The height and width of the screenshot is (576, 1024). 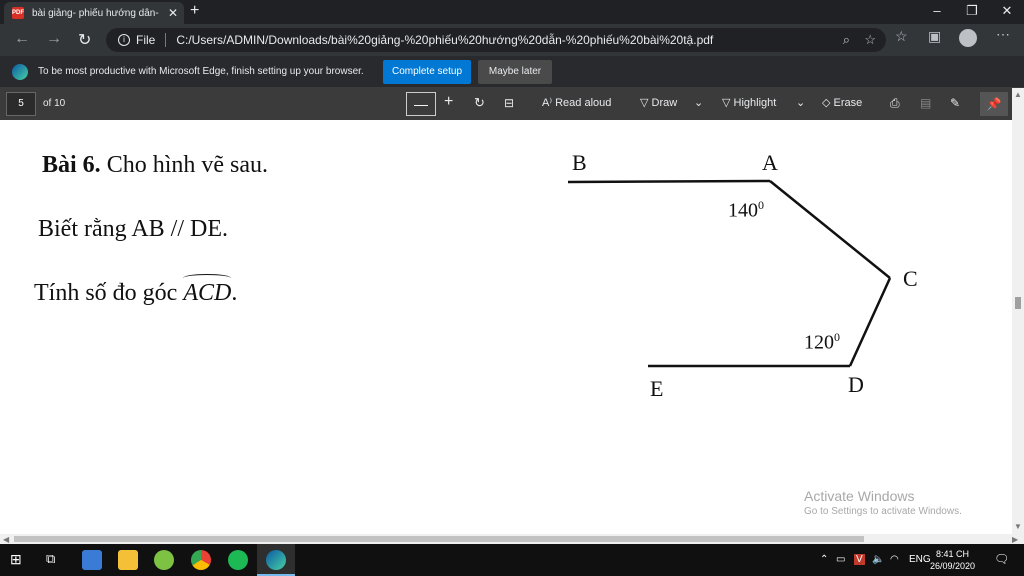 I want to click on system-clock: 8:41 CH 26/09/2020, so click(x=952, y=560).